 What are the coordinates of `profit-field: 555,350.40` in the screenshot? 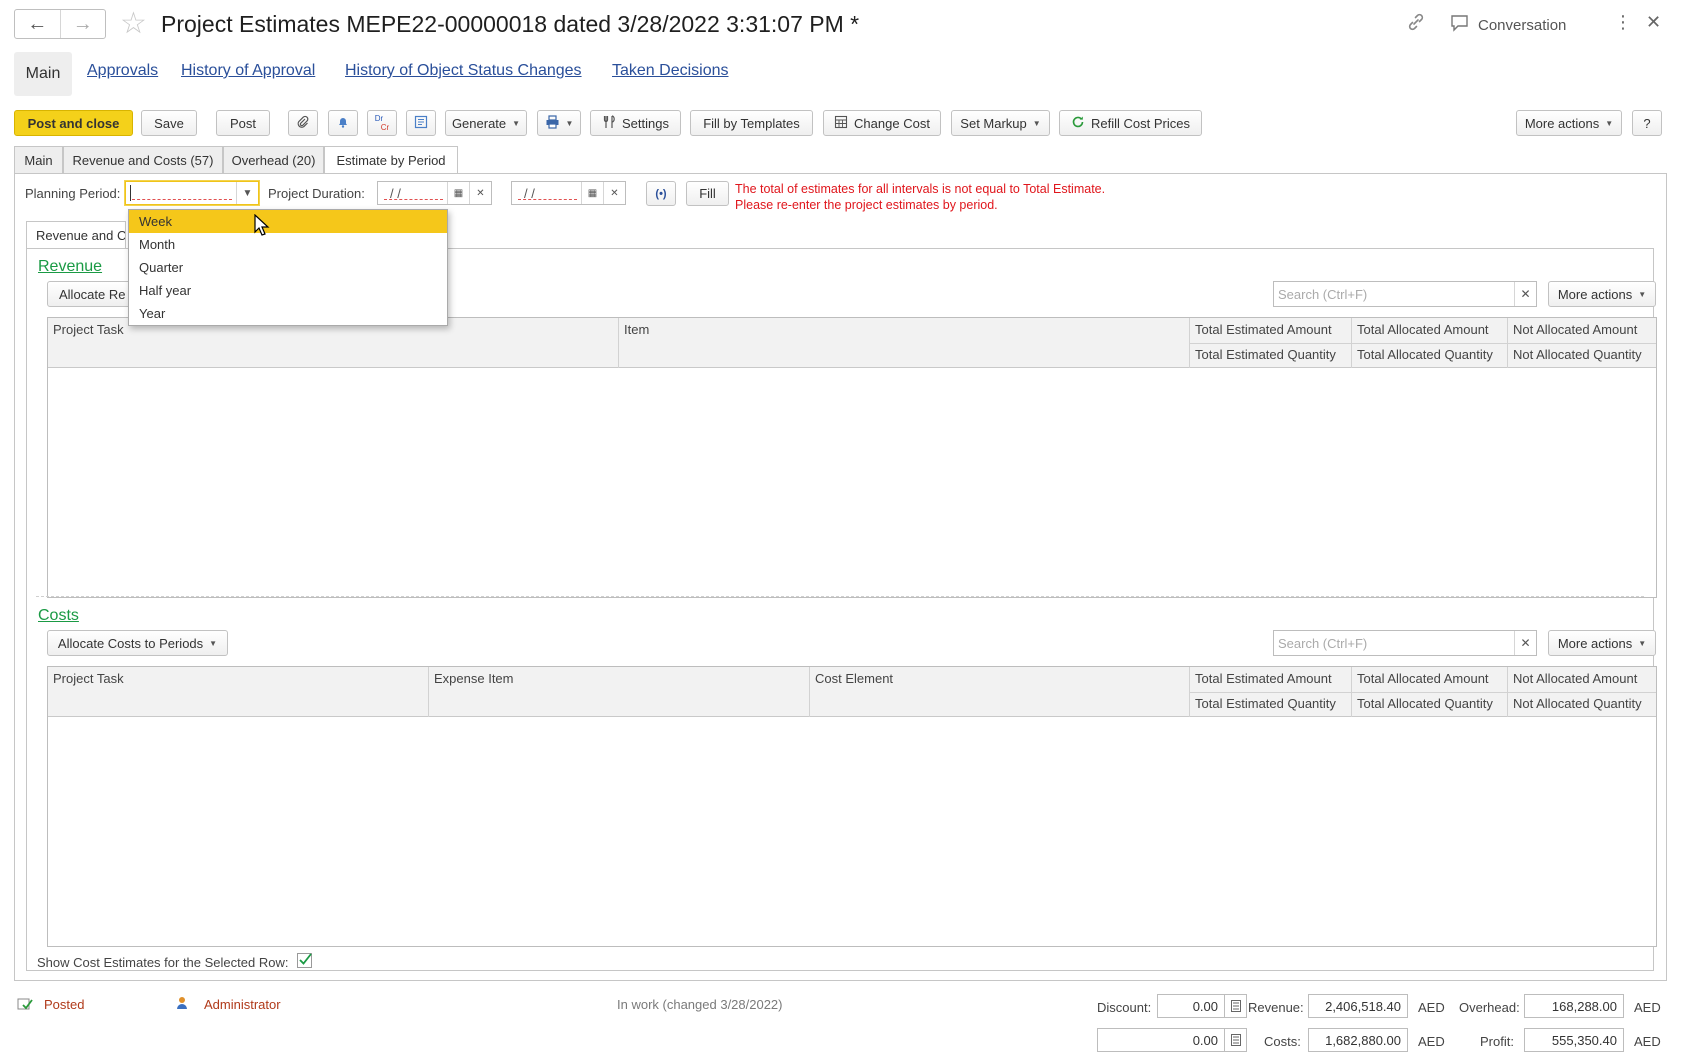 It's located at (1574, 1040).